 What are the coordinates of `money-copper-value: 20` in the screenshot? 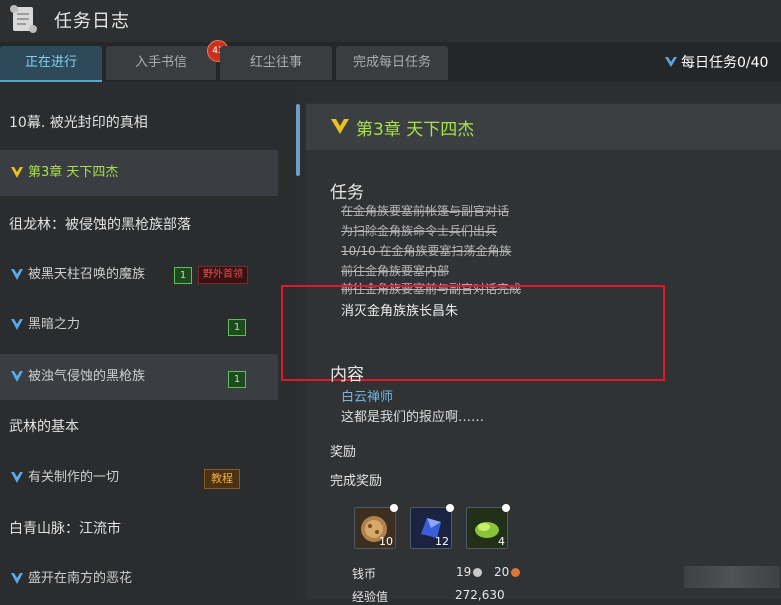 It's located at (502, 572).